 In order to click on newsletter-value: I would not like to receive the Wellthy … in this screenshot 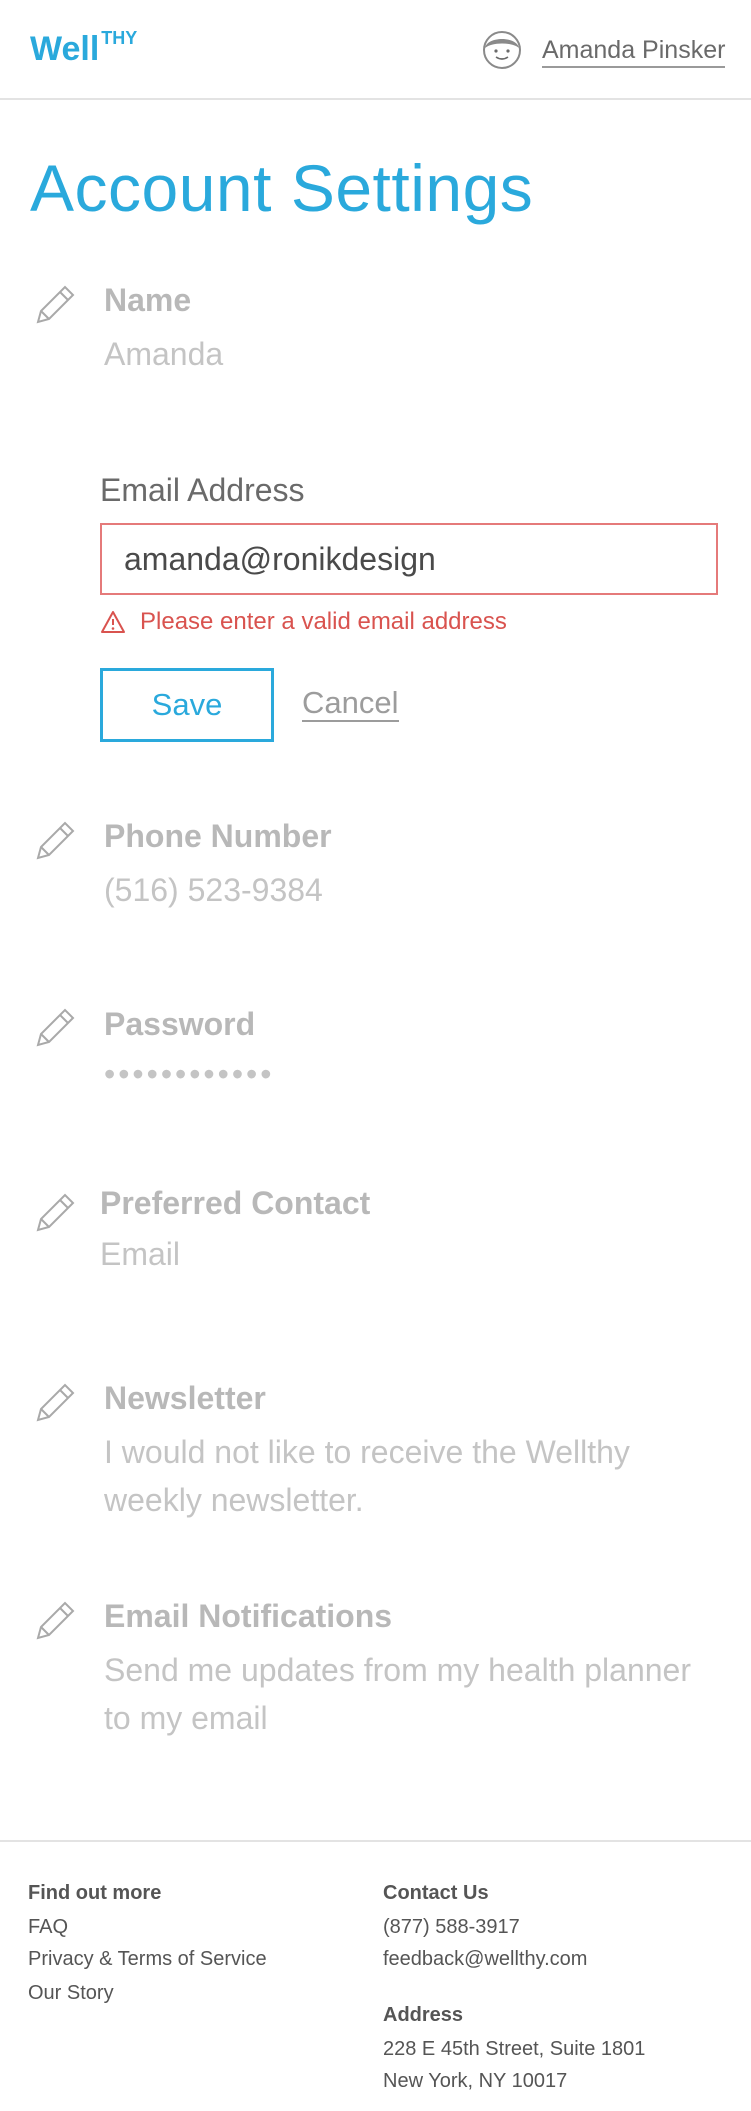, I will do `click(367, 1476)`.